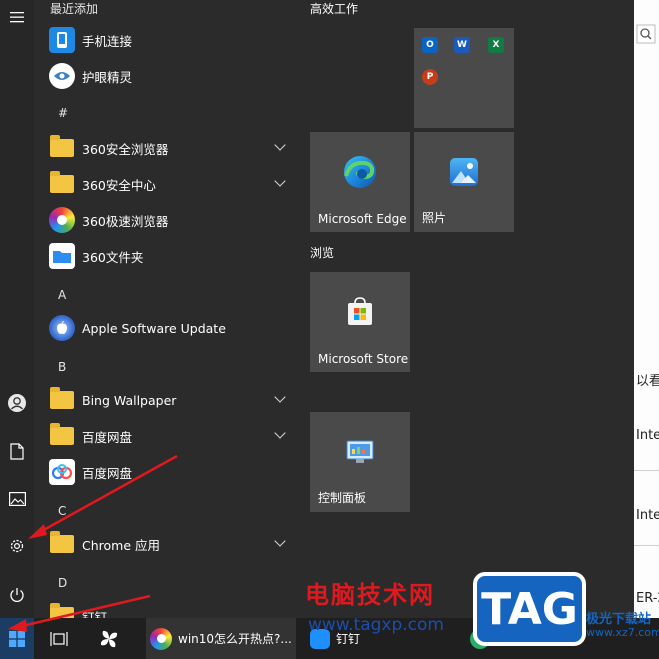 This screenshot has width=659, height=659. I want to click on watermark-title: 电脑技术网, so click(370, 595).